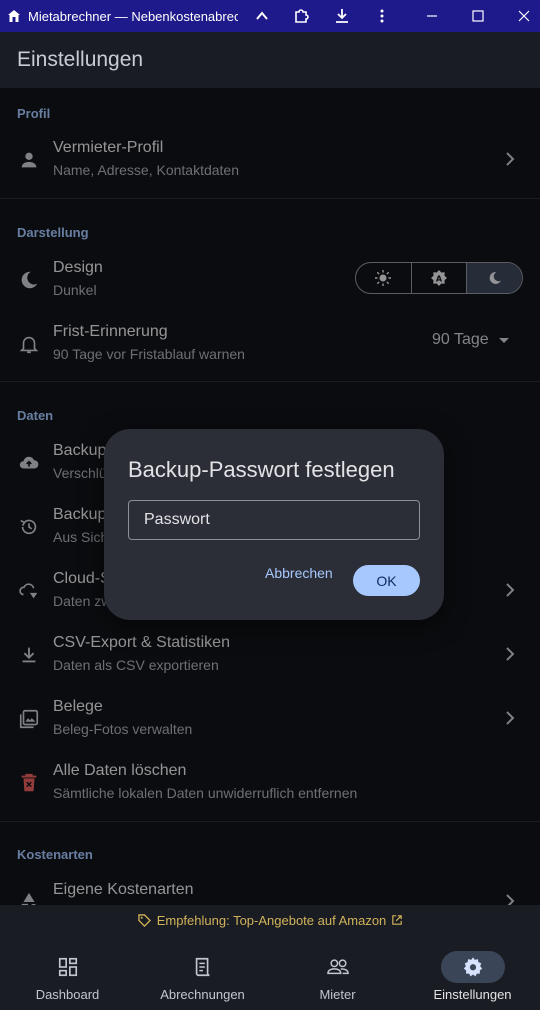 Image resolution: width=540 pixels, height=1010 pixels. What do you see at coordinates (472, 967) in the screenshot?
I see `gear-icon` at bounding box center [472, 967].